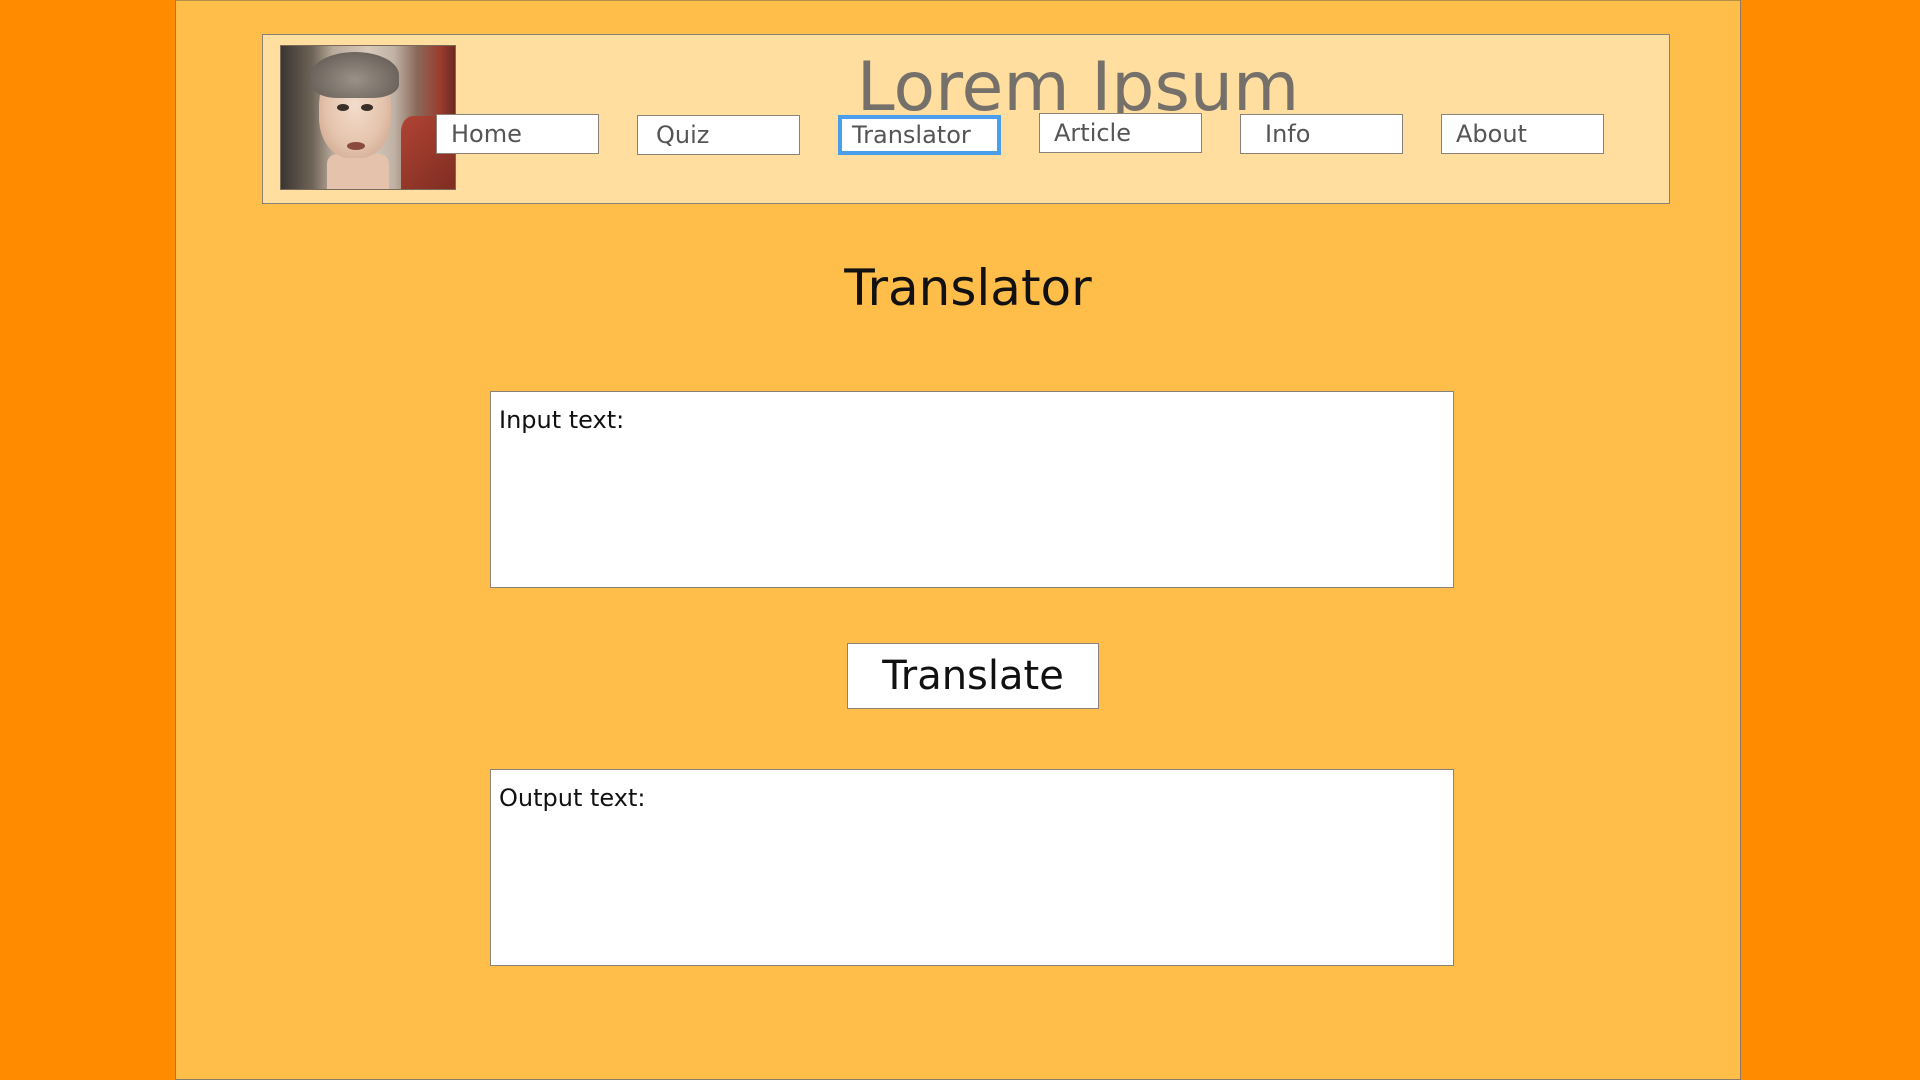 This screenshot has height=1080, width=1920. What do you see at coordinates (517, 134) in the screenshot?
I see `nav-home-button: Home` at bounding box center [517, 134].